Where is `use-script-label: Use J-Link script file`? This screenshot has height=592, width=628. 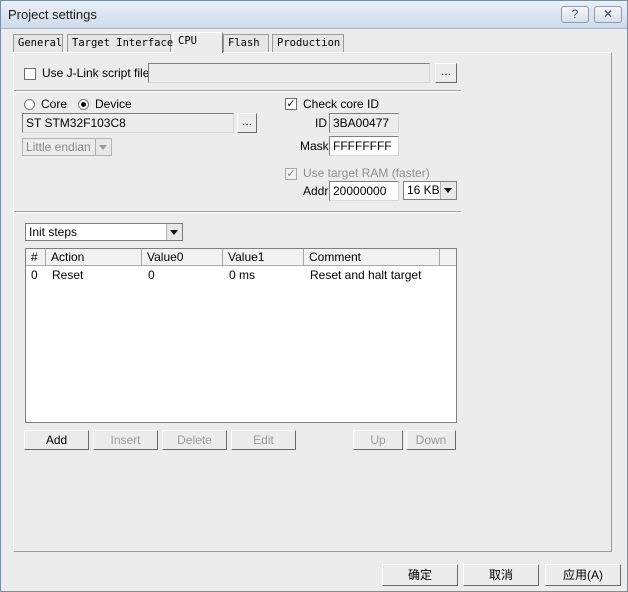 use-script-label: Use J-Link script file is located at coordinates (96, 73).